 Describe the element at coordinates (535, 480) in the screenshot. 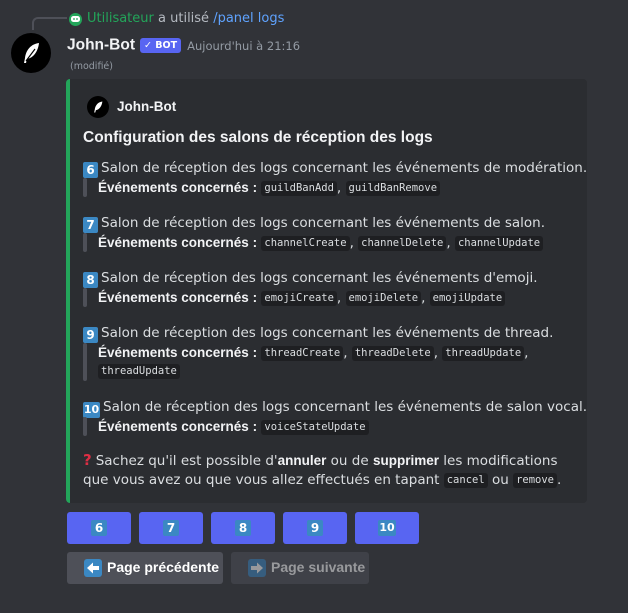

I see `note-code: remove` at that location.